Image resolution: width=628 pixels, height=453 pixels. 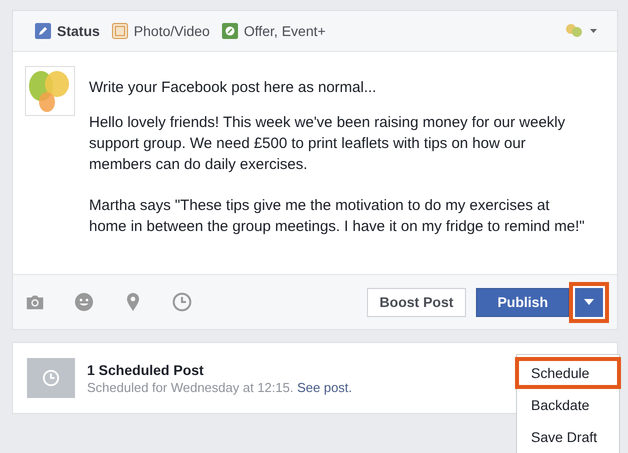 What do you see at coordinates (337, 216) in the screenshot?
I see `post-text: Martha says "These tips give me the motivation to do my exercises at home in between the group meetings. I have it on my fridge to remind me!"` at bounding box center [337, 216].